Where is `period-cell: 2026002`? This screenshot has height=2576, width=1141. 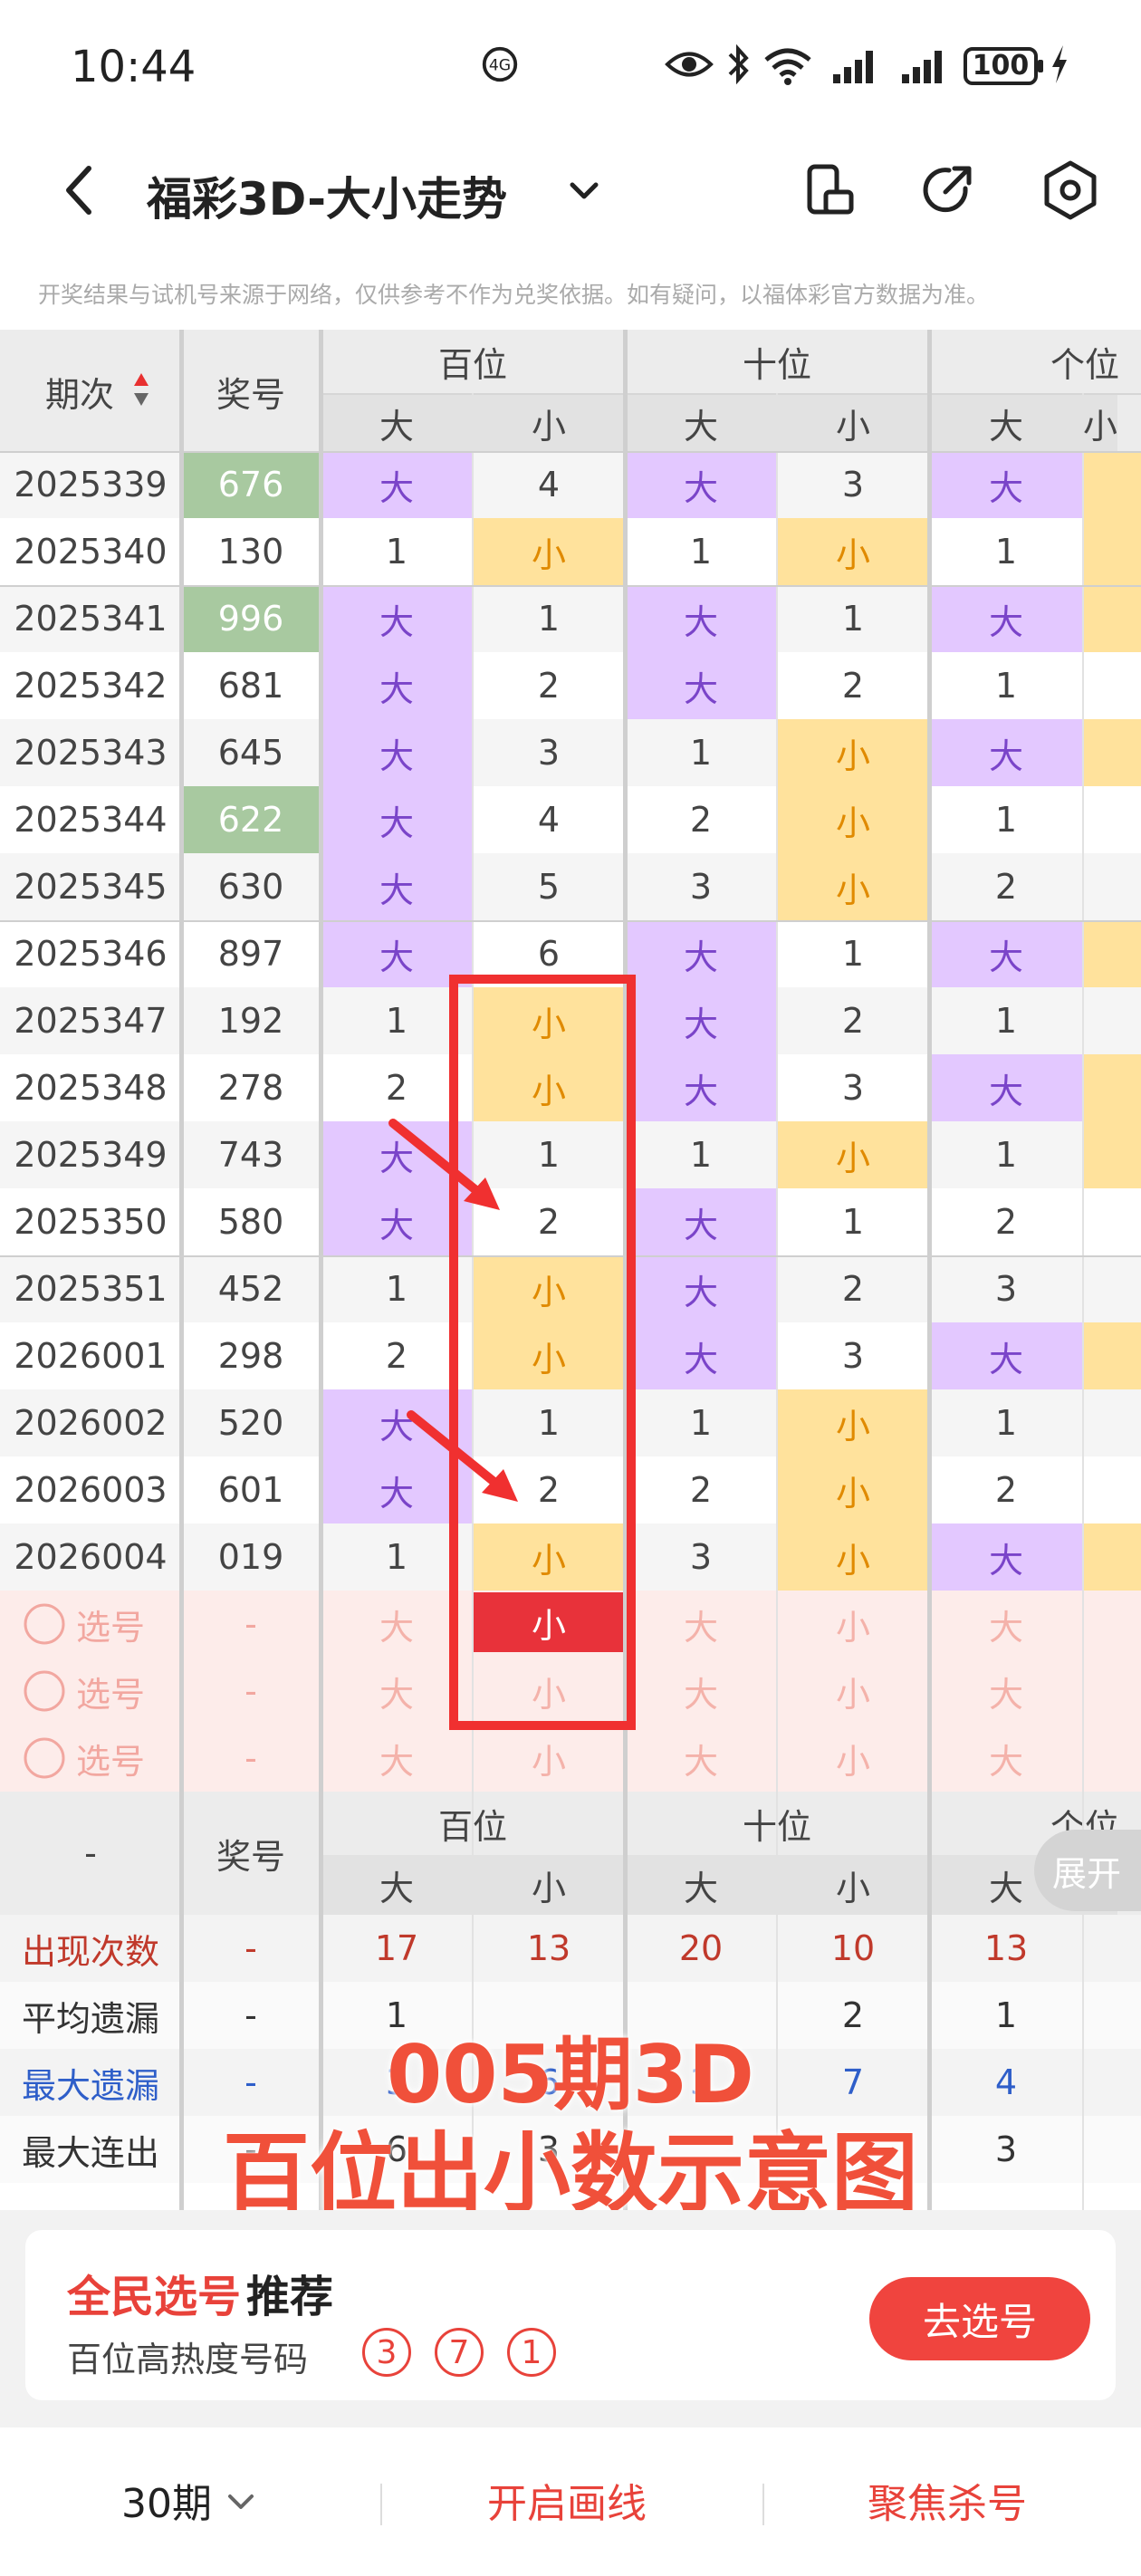
period-cell: 2026002 is located at coordinates (91, 1423).